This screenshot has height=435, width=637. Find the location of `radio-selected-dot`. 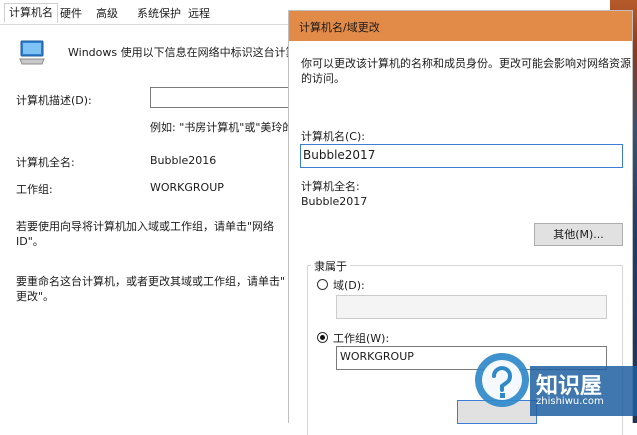

radio-selected-dot is located at coordinates (322, 337).